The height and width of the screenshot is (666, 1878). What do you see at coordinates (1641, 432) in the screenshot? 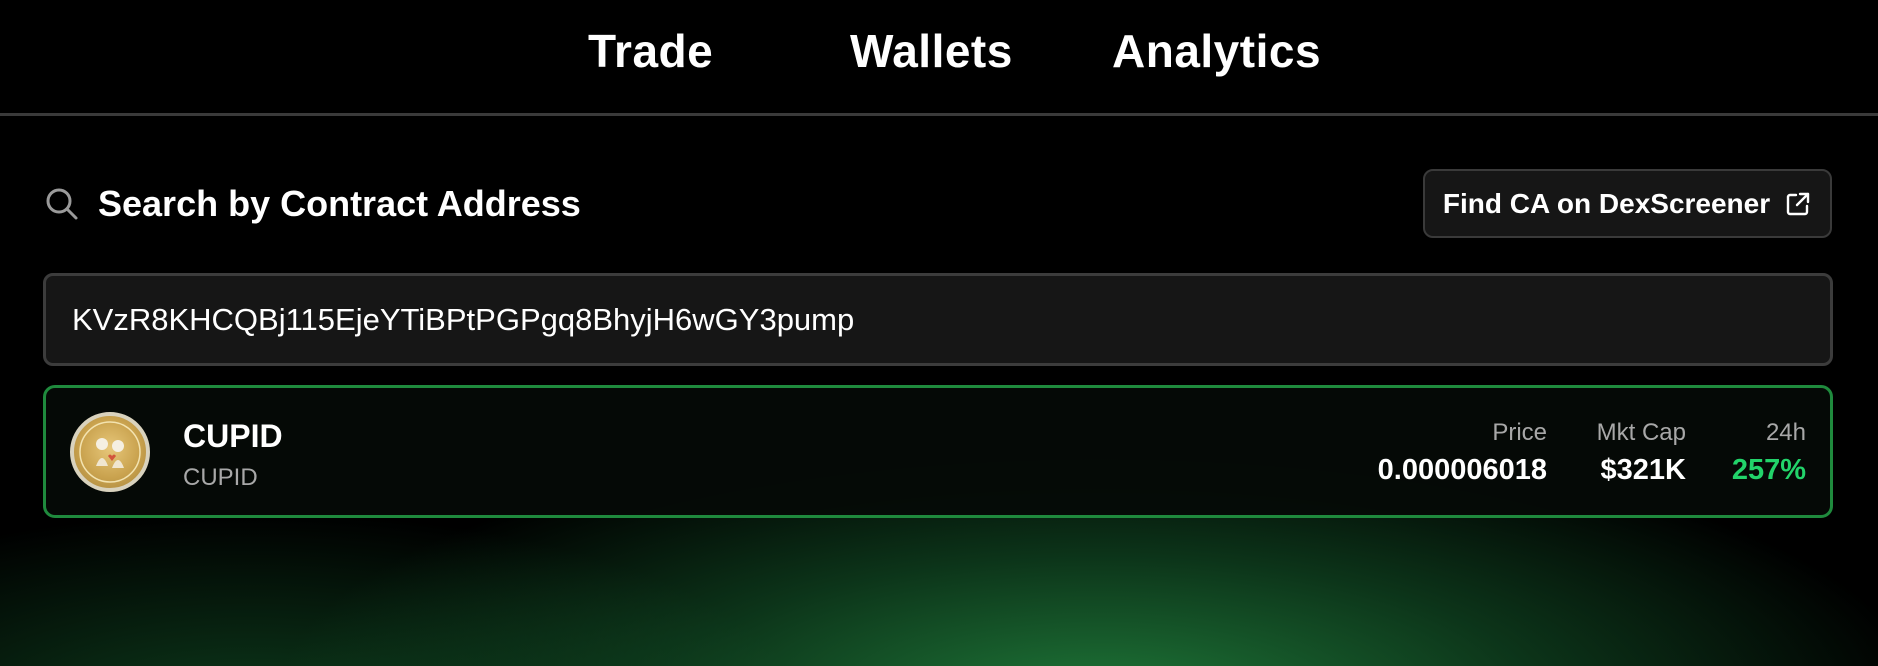
I see `market-cap-label: Mkt Cap` at bounding box center [1641, 432].